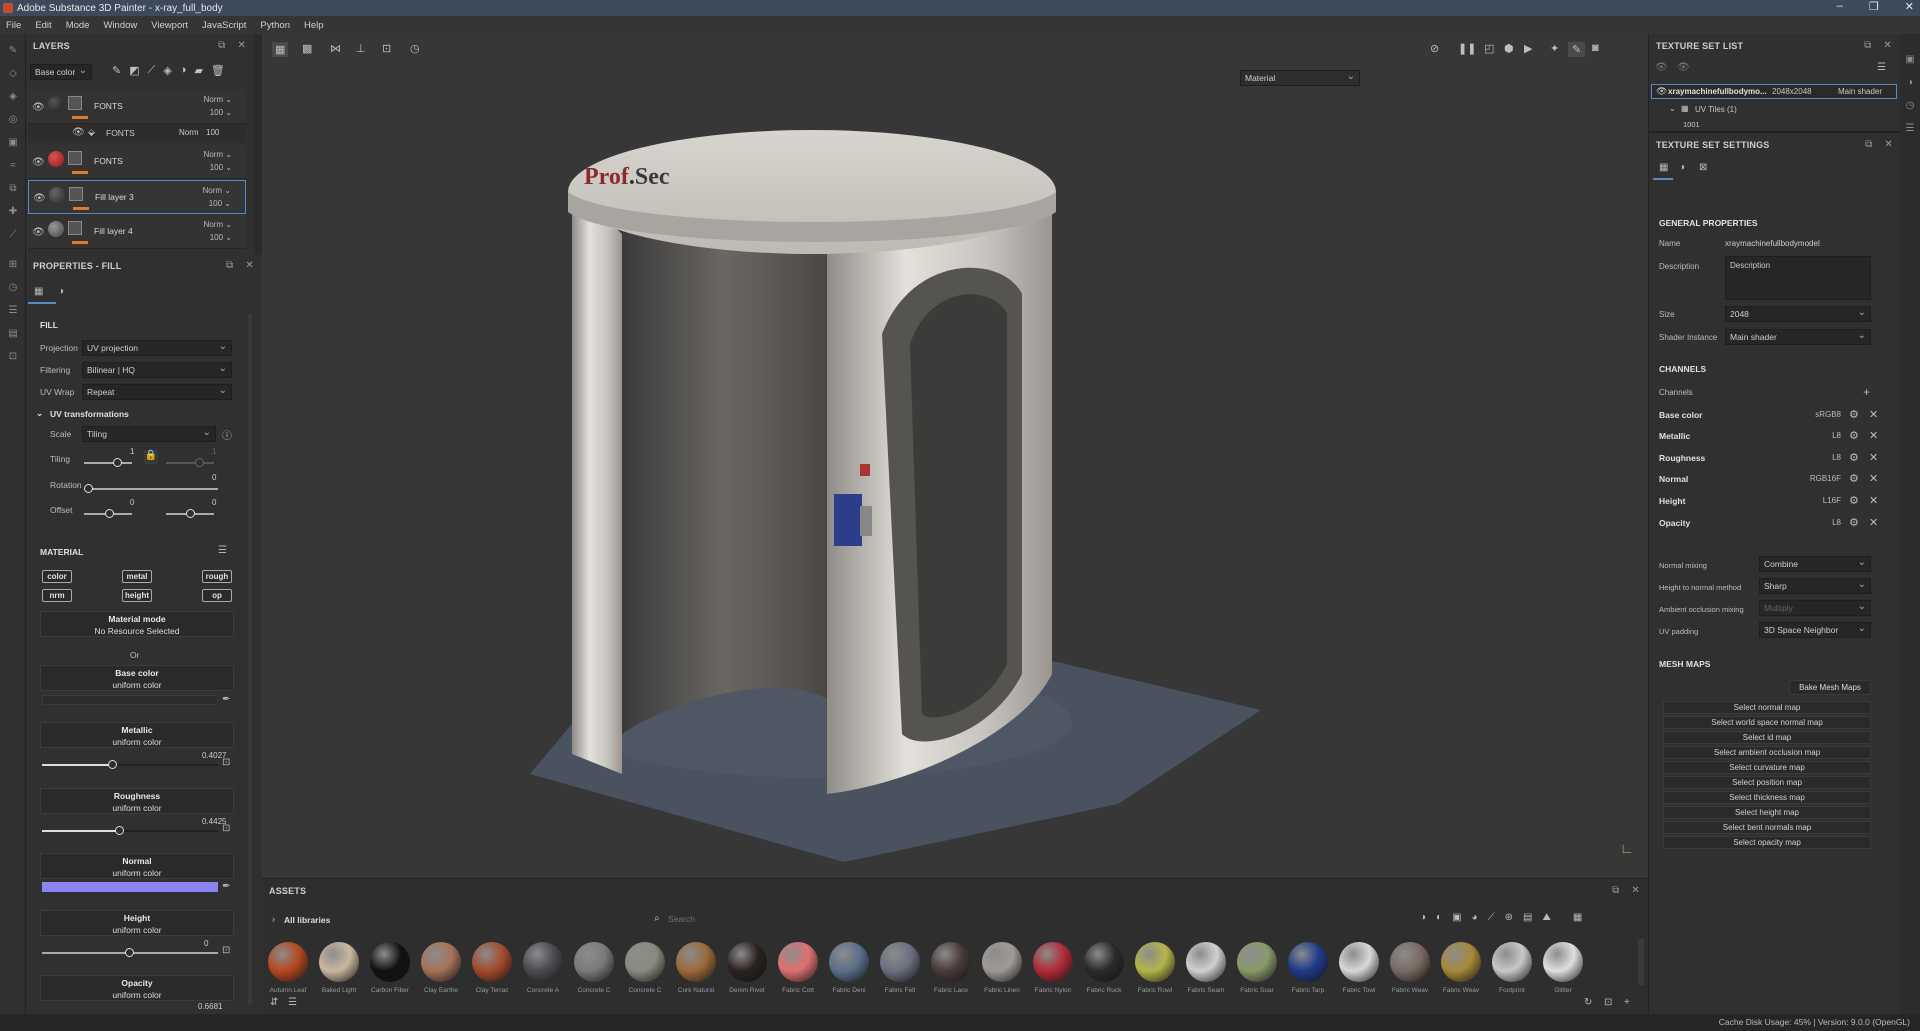 The width and height of the screenshot is (1920, 1031). Describe the element at coordinates (137, 923) in the screenshot. I see `height-box: Height uniform color` at that location.